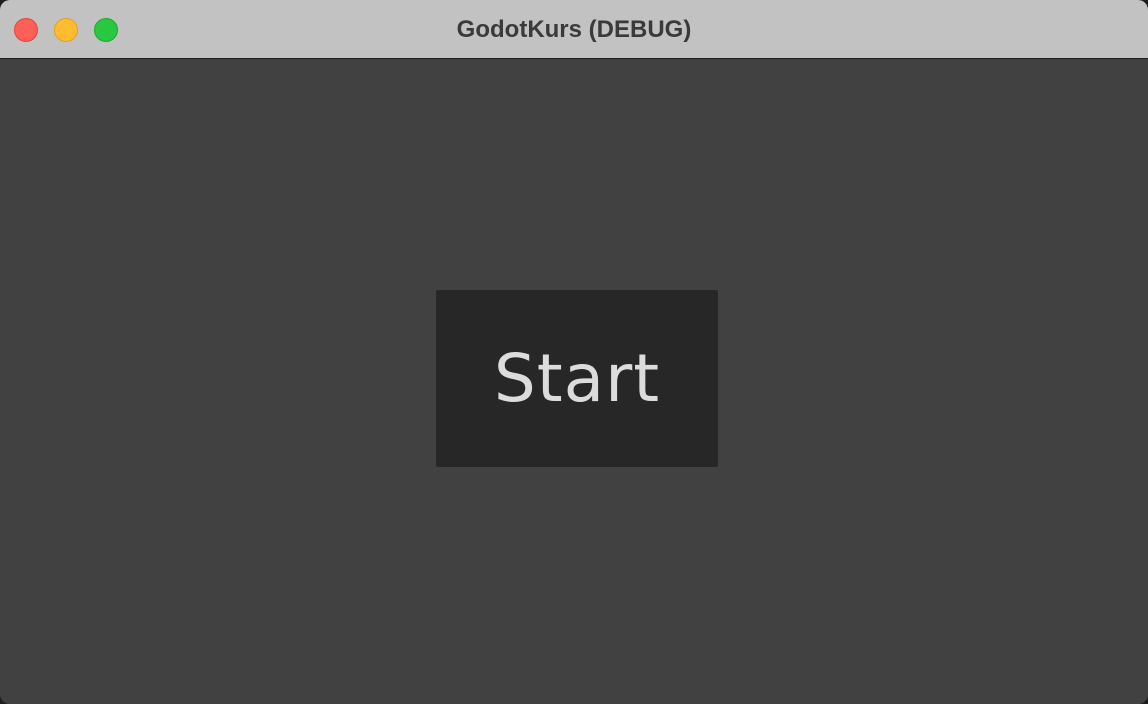 The height and width of the screenshot is (704, 1148). I want to click on start-button: Start, so click(577, 378).